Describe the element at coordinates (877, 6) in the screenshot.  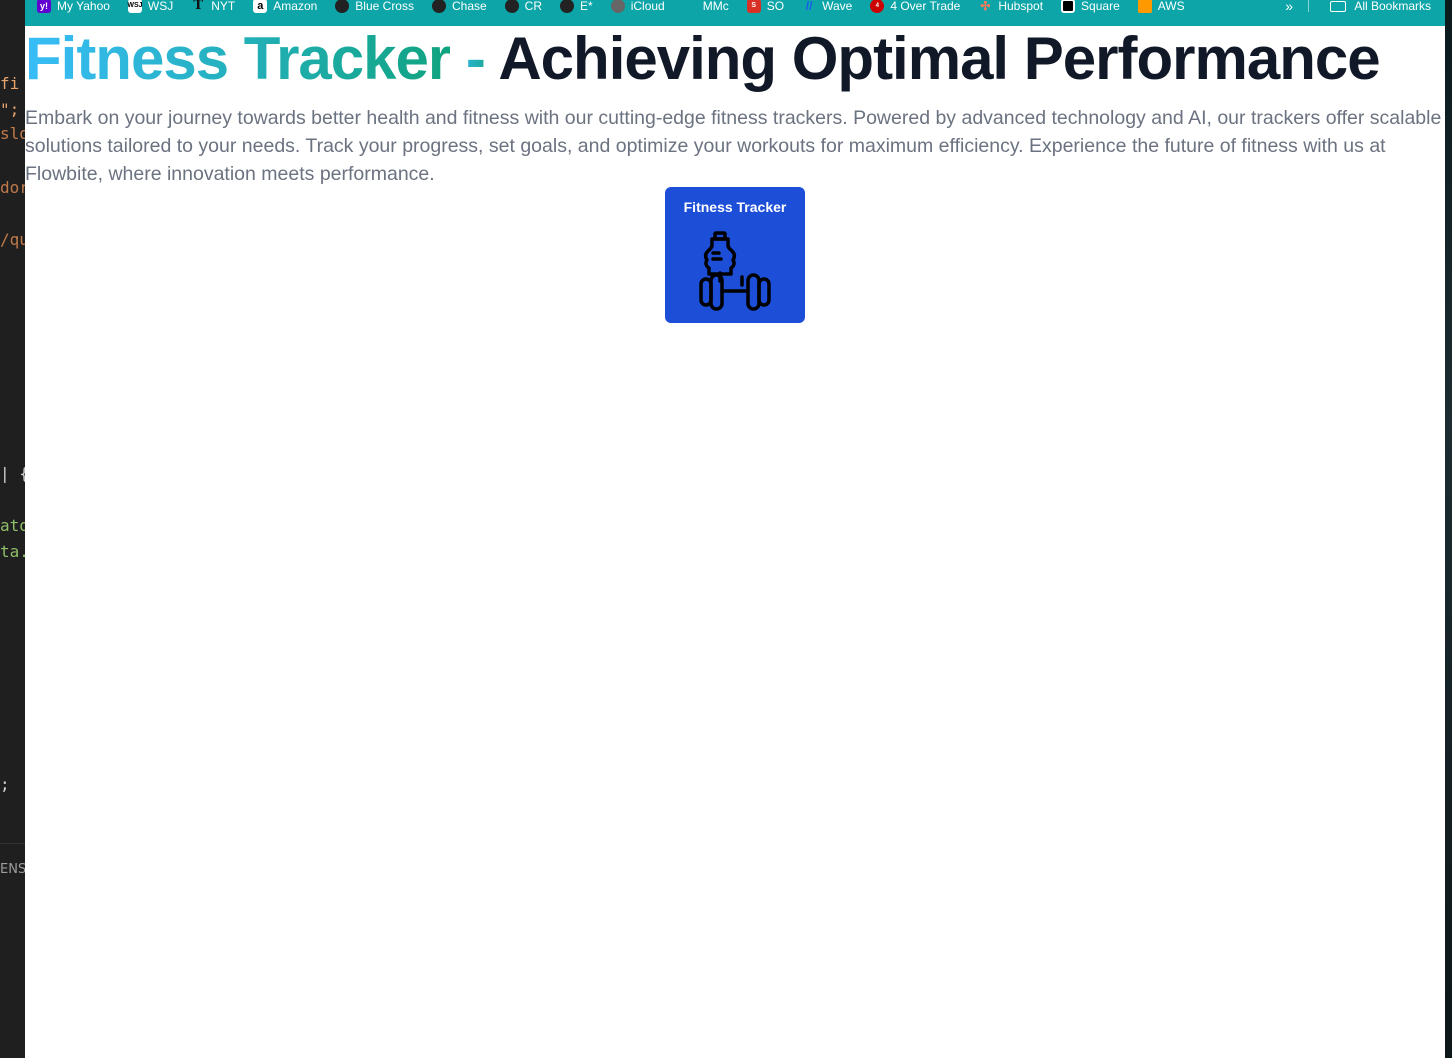
I see `4over-icon: 4` at that location.